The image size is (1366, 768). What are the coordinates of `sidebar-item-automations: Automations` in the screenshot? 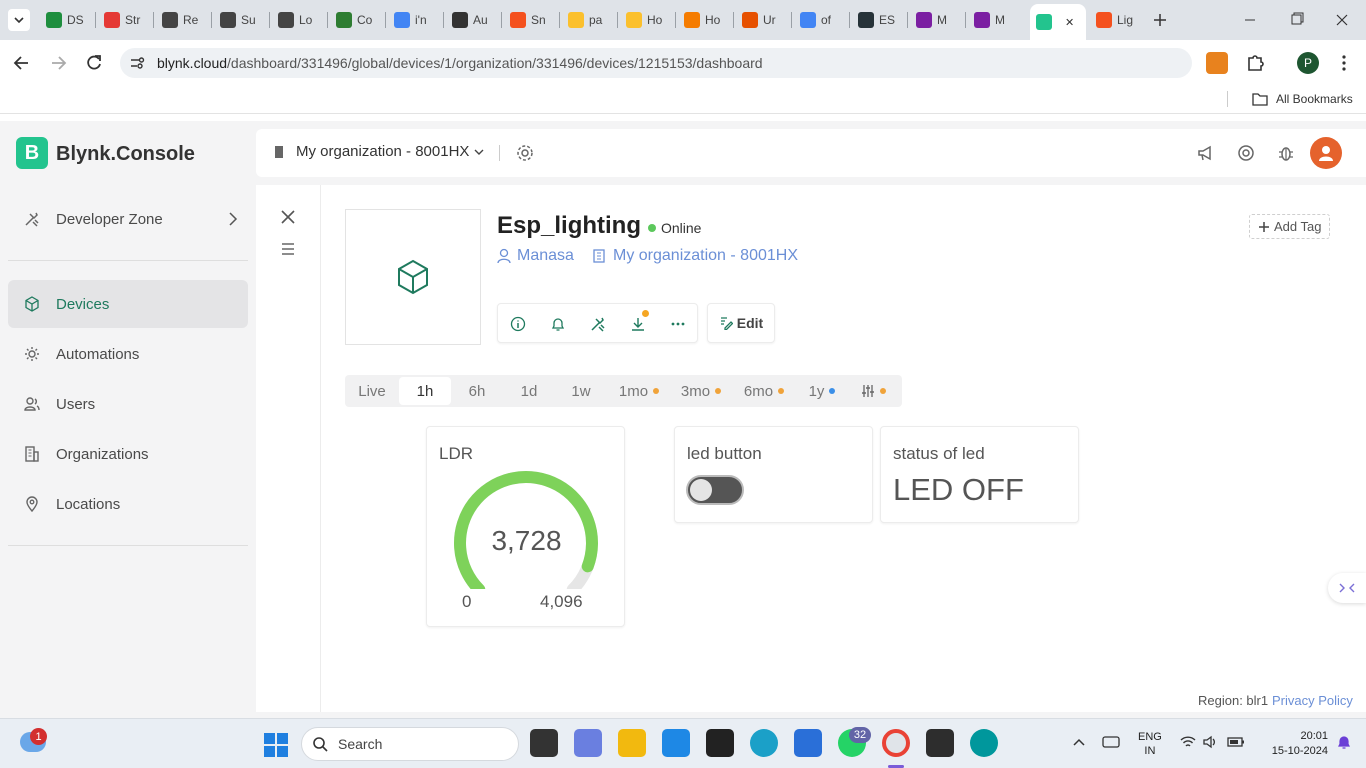 It's located at (128, 354).